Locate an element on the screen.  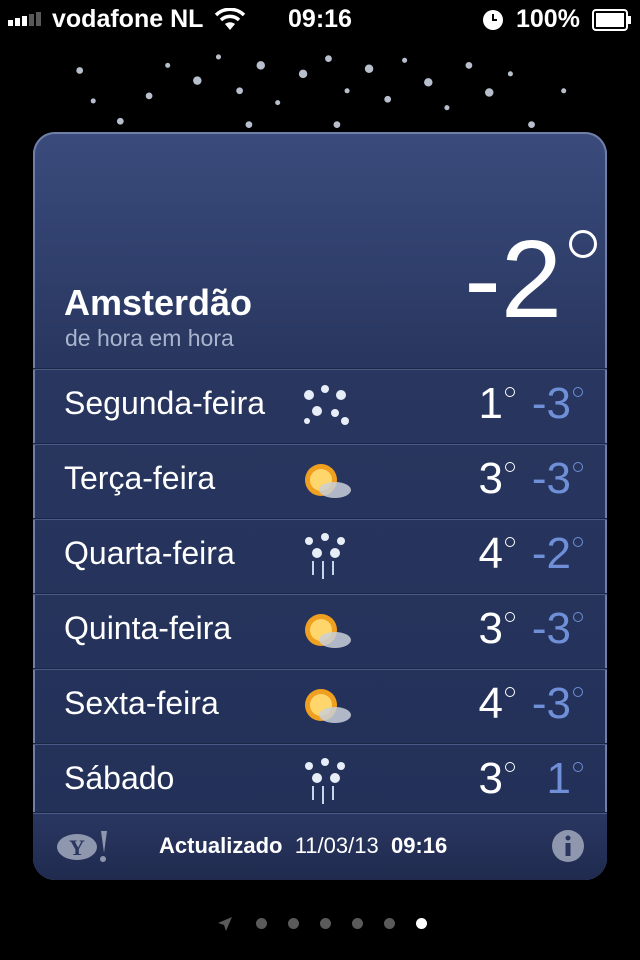
forecast-row: Sexta-feira 4 -3 is located at coordinates (320, 705).